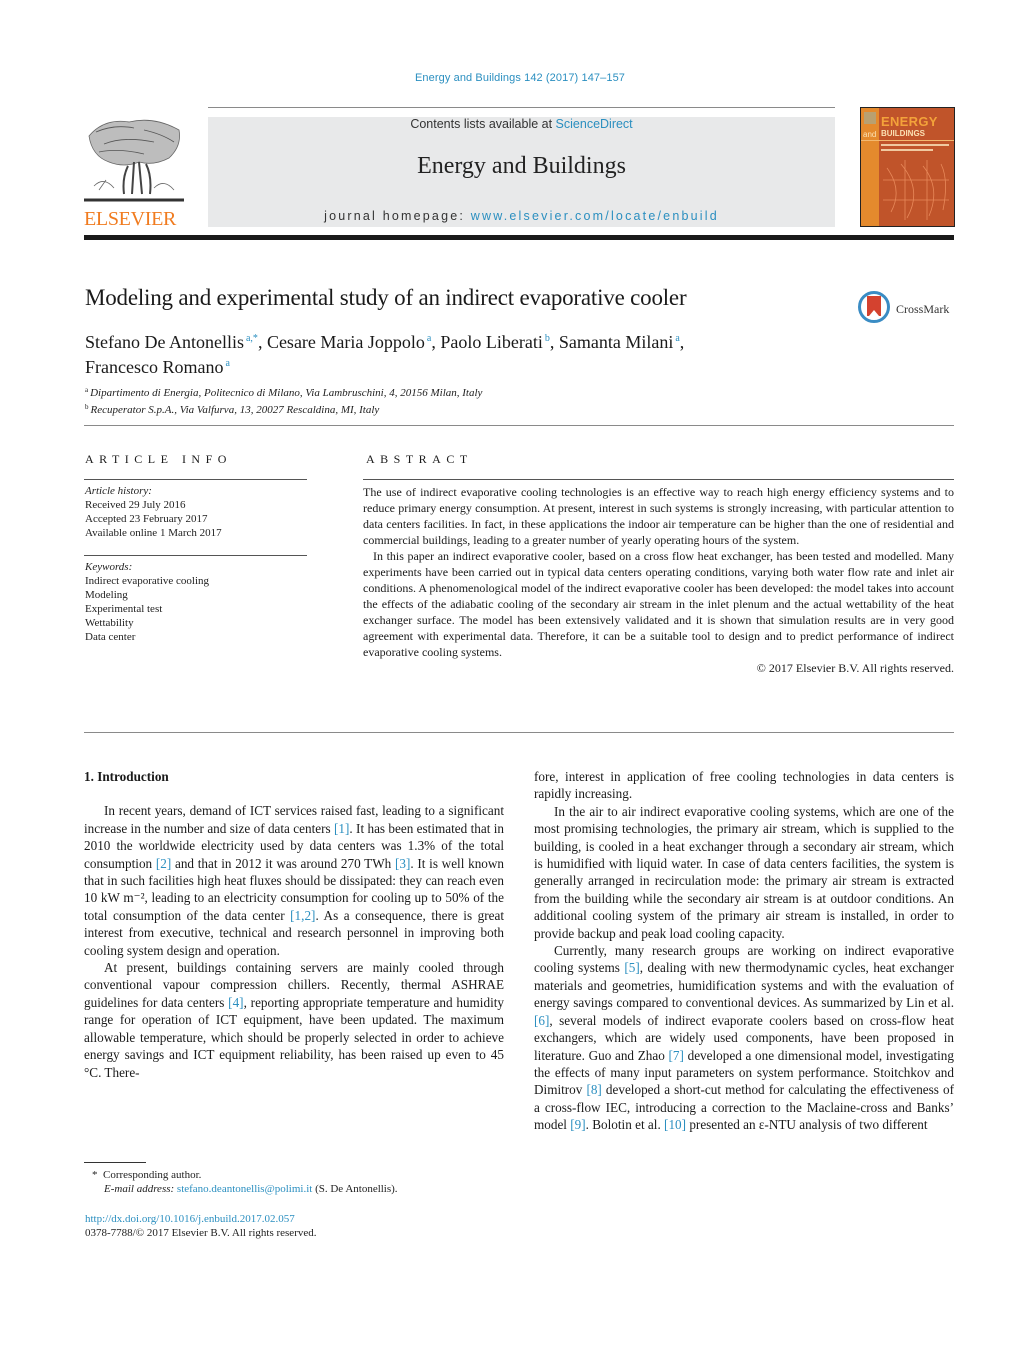  What do you see at coordinates (521, 107) in the screenshot?
I see `header-top-rule` at bounding box center [521, 107].